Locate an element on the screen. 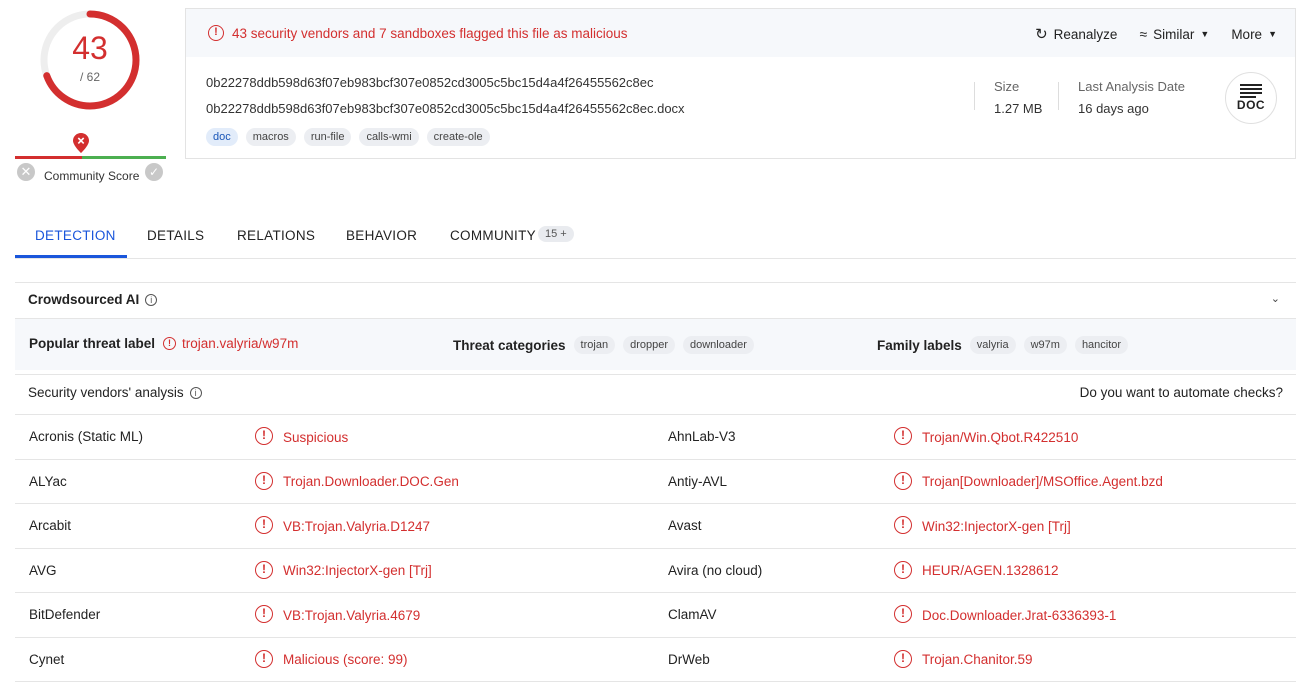  vendor-name: Cynet is located at coordinates (47, 659).